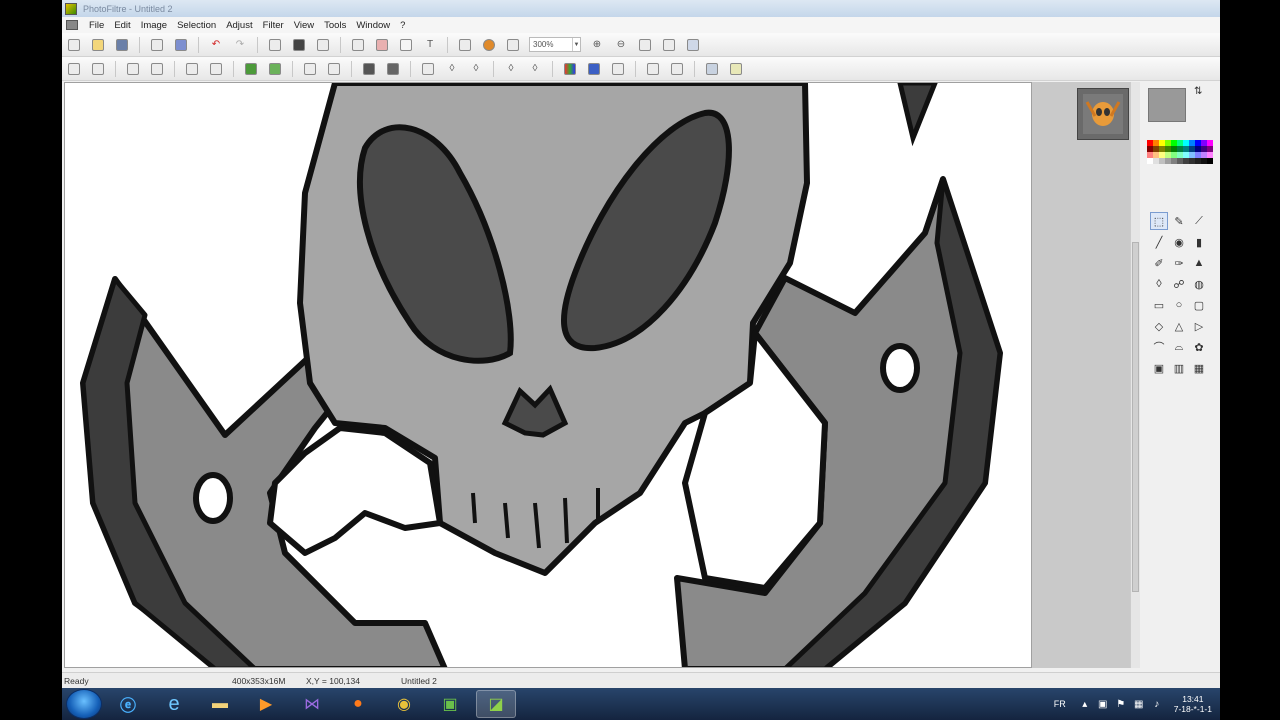 The height and width of the screenshot is (720, 1280). What do you see at coordinates (266, 704) in the screenshot?
I see `taskbar-media-player-icon: ▶` at bounding box center [266, 704].